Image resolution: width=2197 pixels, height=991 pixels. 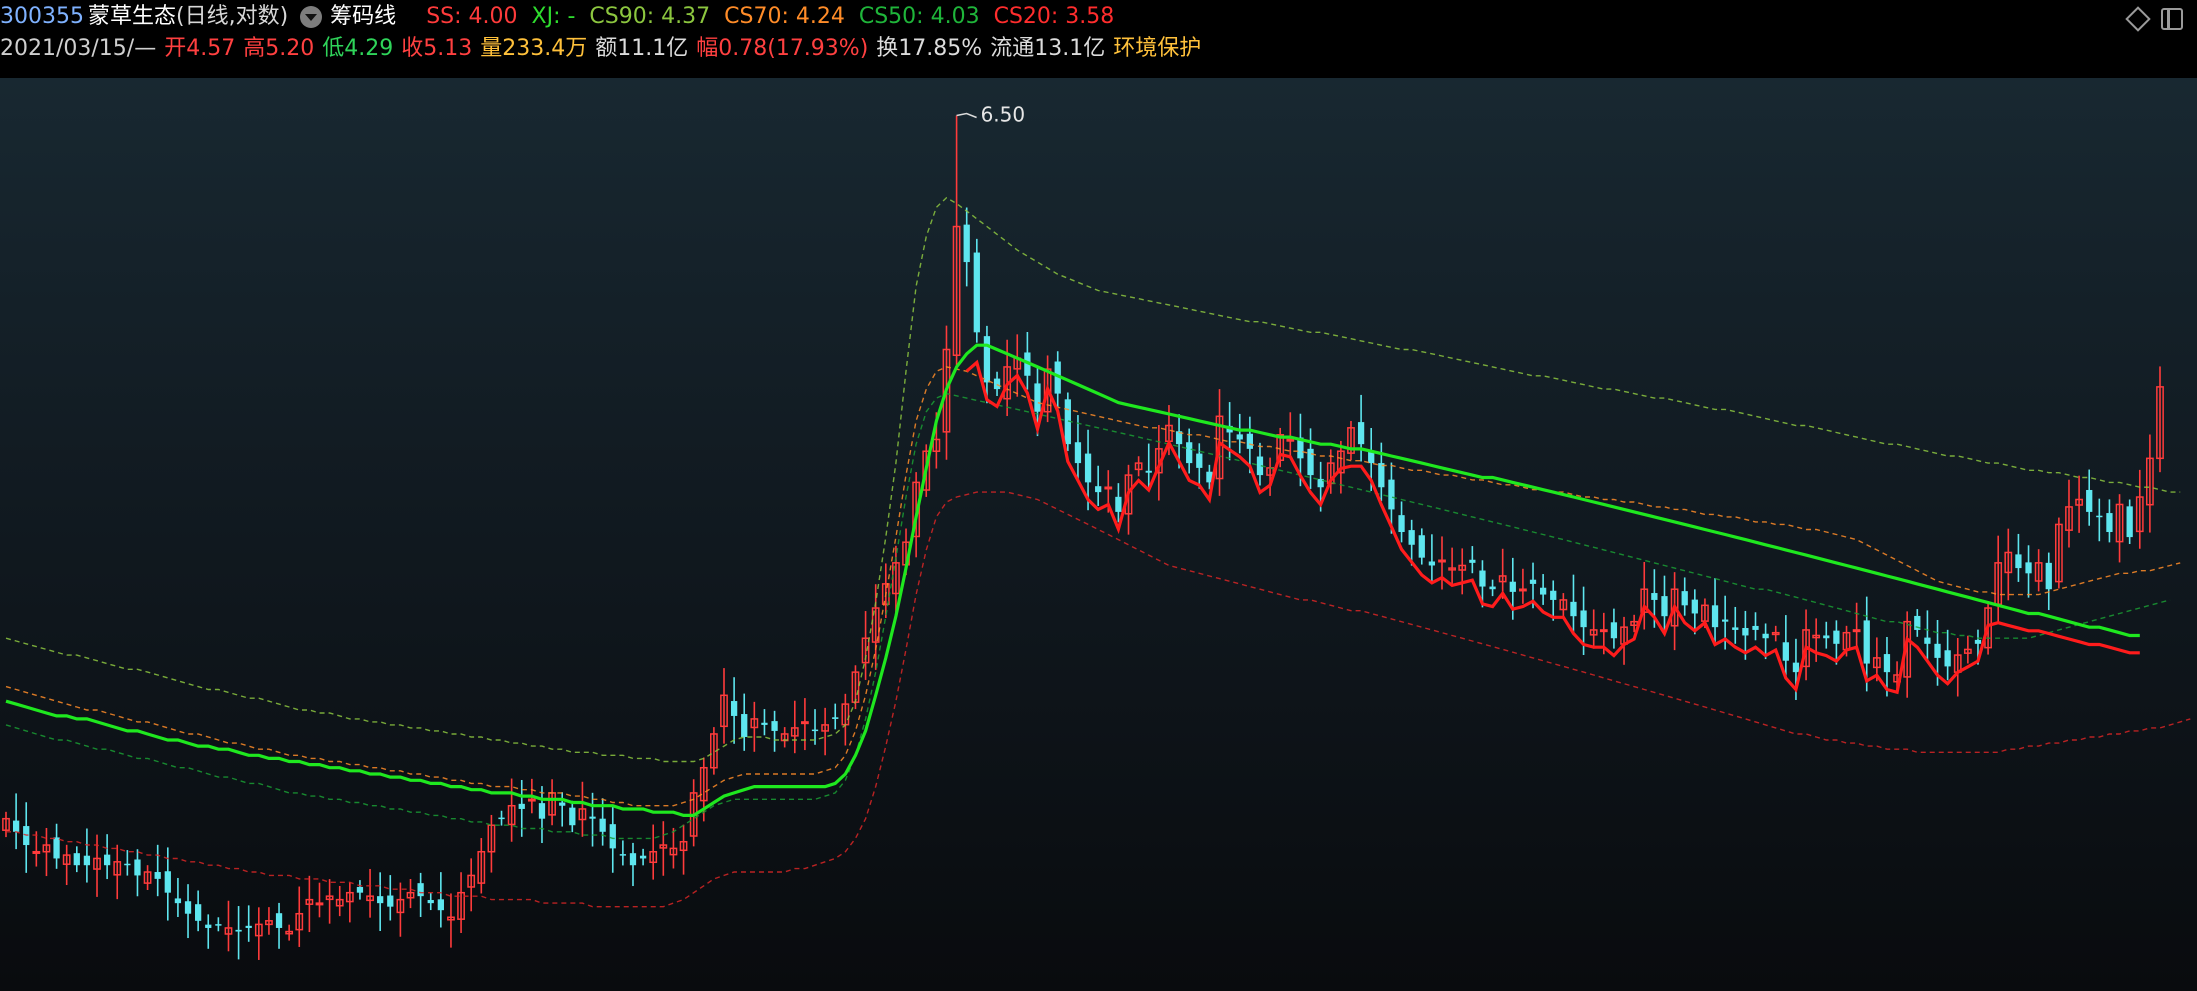 What do you see at coordinates (1157, 49) in the screenshot?
I see `concept-tag: 环境保护` at bounding box center [1157, 49].